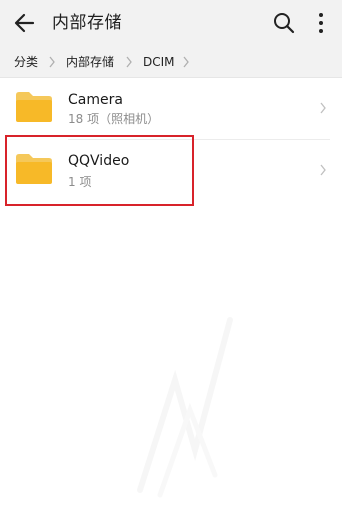 The height and width of the screenshot is (506, 342). I want to click on back-button, so click(25, 23).